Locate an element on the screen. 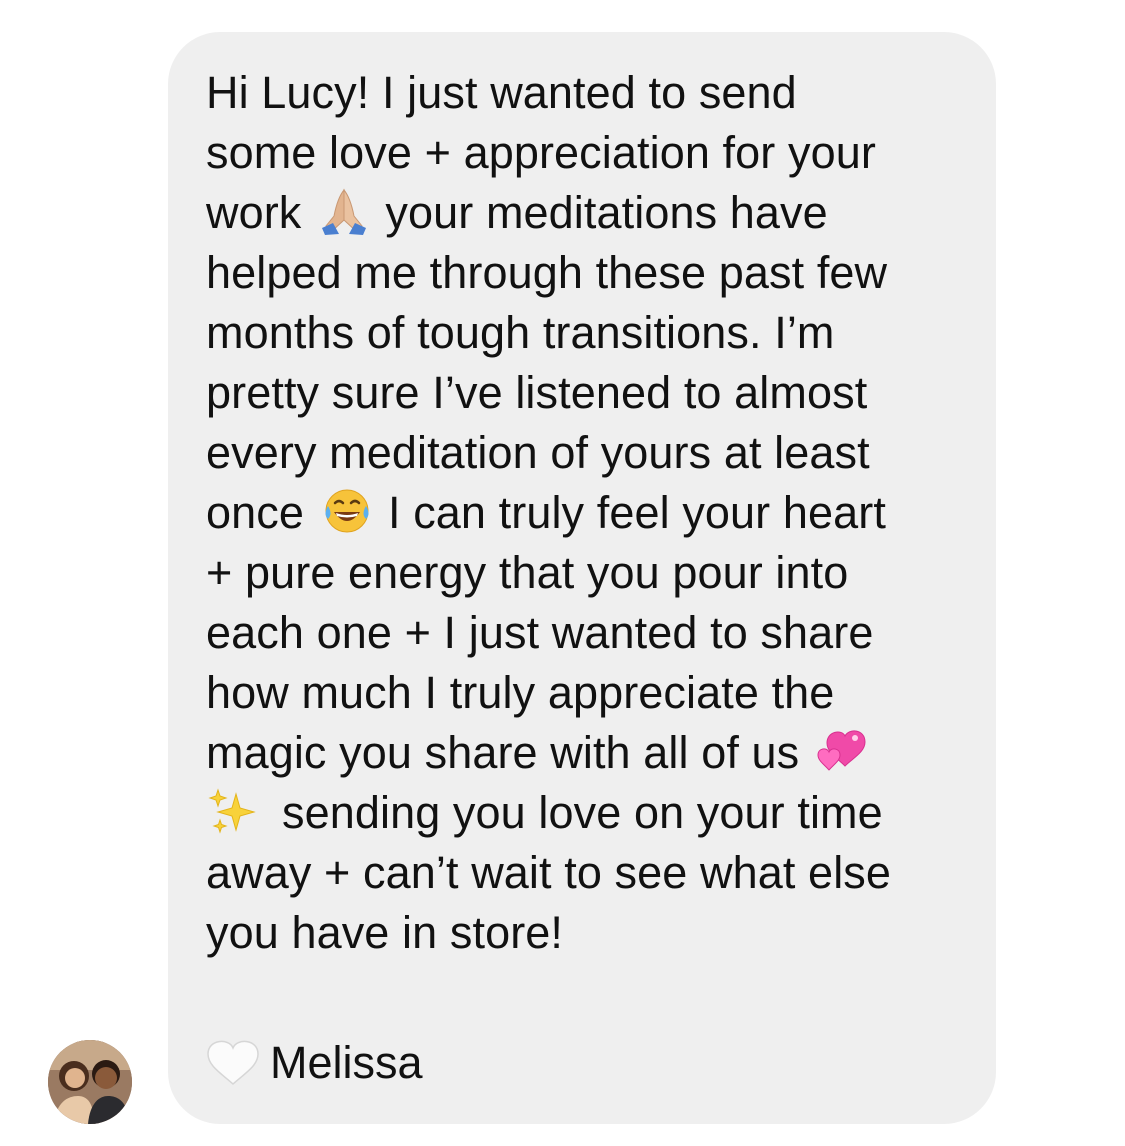 Image resolution: width=1125 pixels, height=1146 pixels. message-line: pretty sure I’ve listened to almost is located at coordinates (537, 392).